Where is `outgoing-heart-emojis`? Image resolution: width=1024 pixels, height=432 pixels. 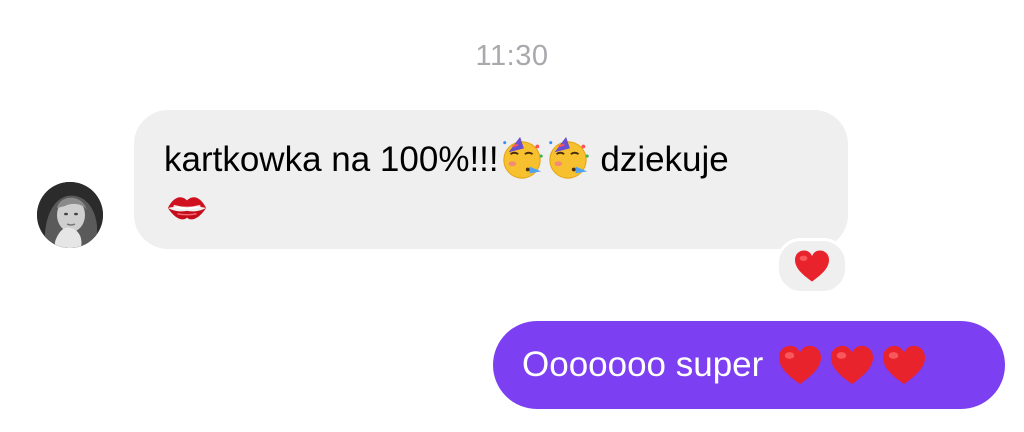 outgoing-heart-emojis is located at coordinates (852, 365).